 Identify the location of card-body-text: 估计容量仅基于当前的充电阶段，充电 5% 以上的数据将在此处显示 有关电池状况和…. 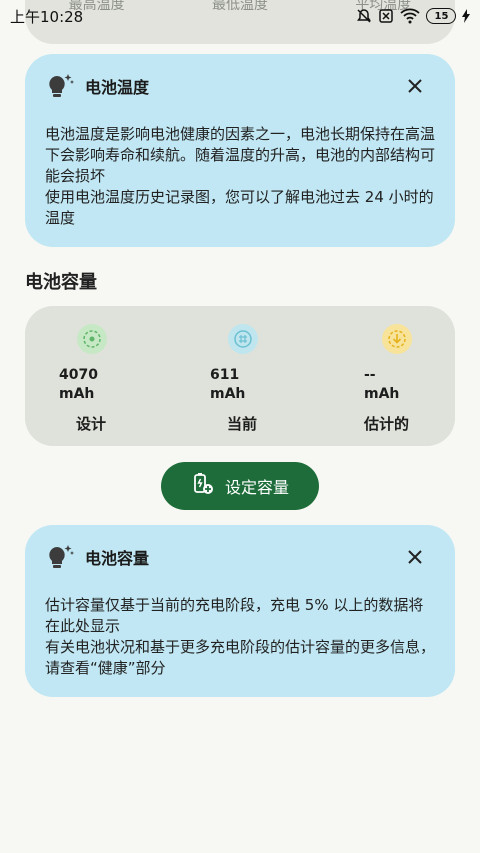
(240, 636).